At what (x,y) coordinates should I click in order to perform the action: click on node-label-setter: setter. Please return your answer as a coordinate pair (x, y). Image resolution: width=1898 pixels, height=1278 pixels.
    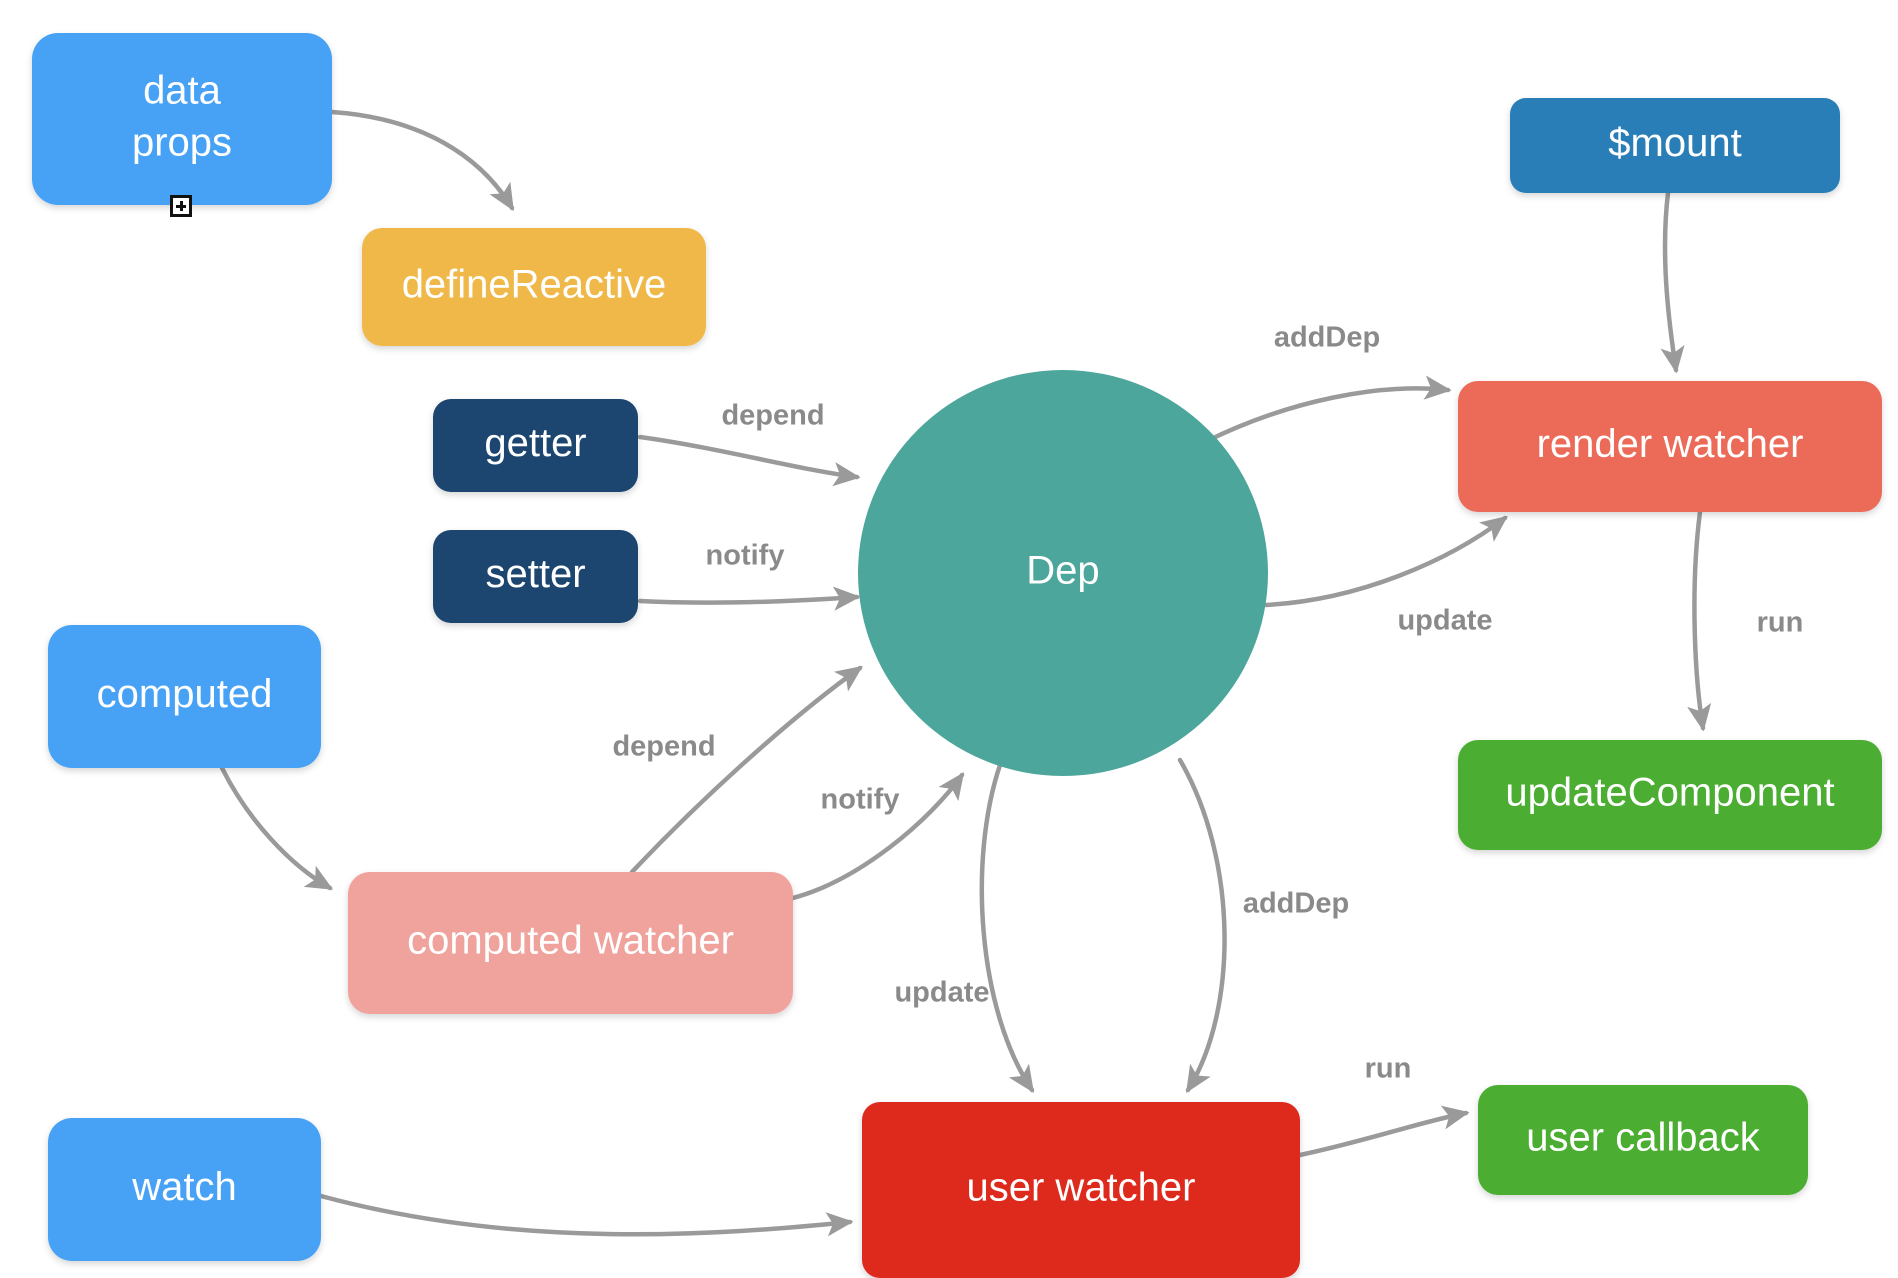
    Looking at the image, I should click on (535, 574).